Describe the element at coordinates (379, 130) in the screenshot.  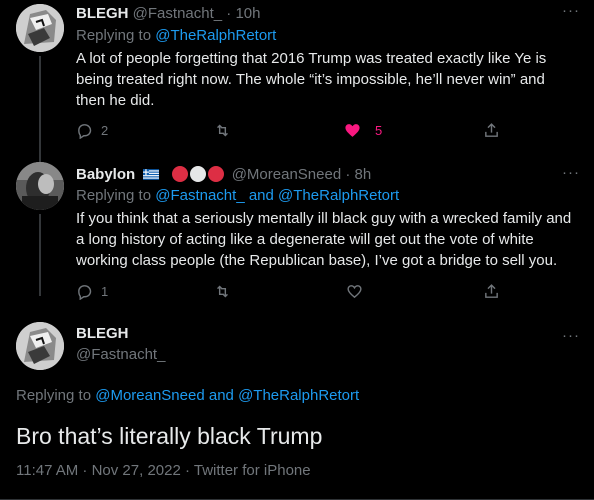
I see `like-count: 5` at that location.